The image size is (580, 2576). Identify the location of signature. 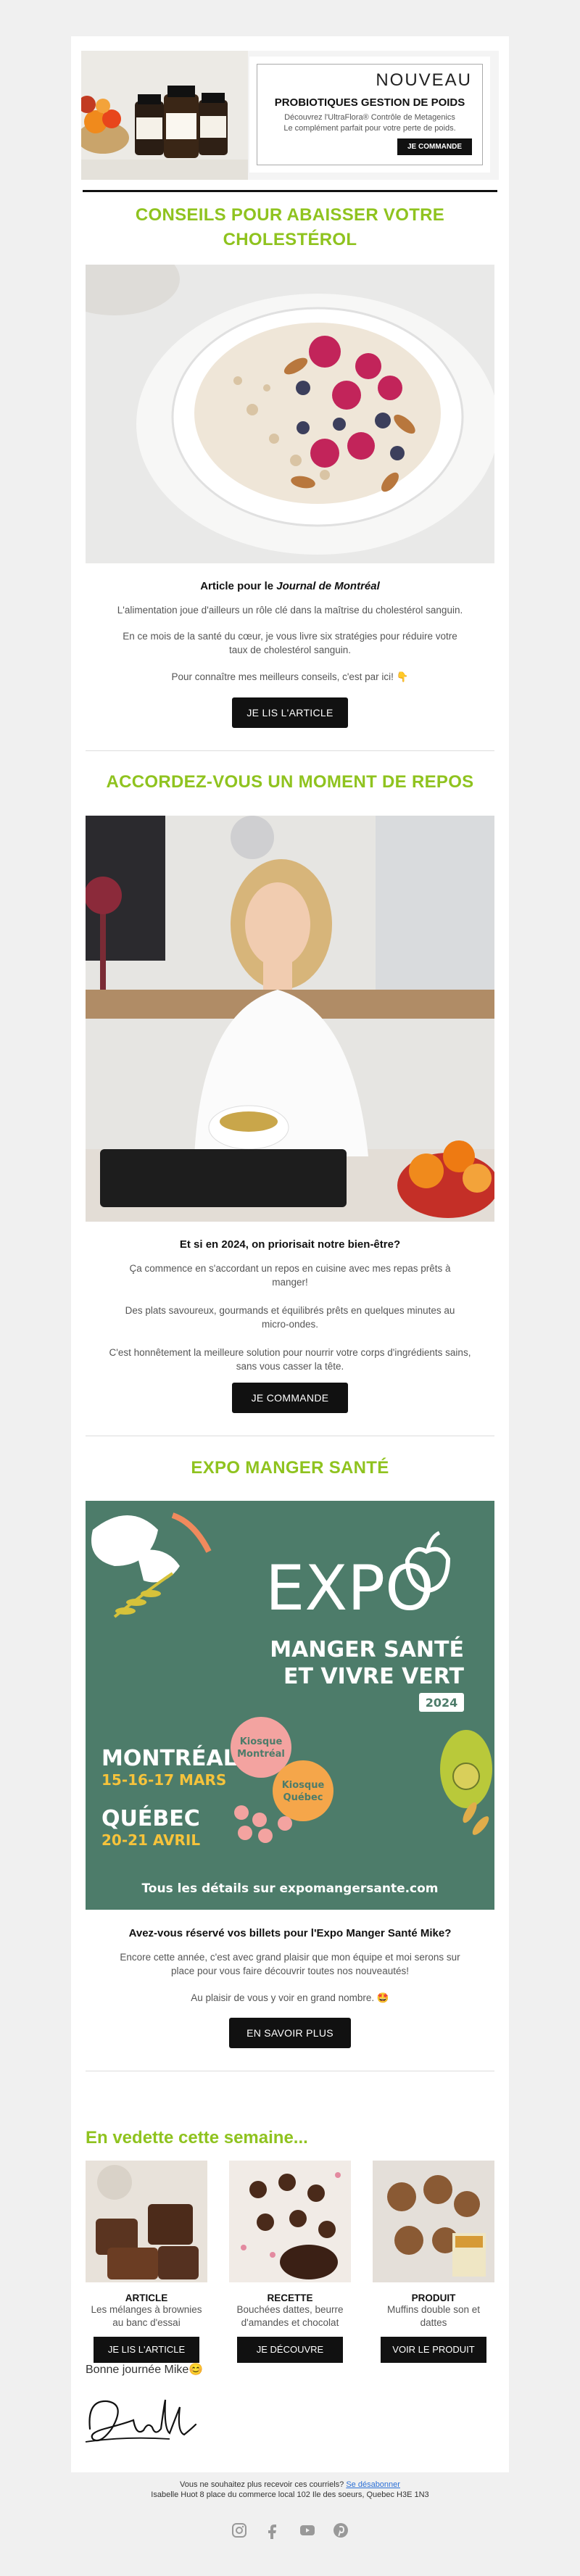
(144, 2419).